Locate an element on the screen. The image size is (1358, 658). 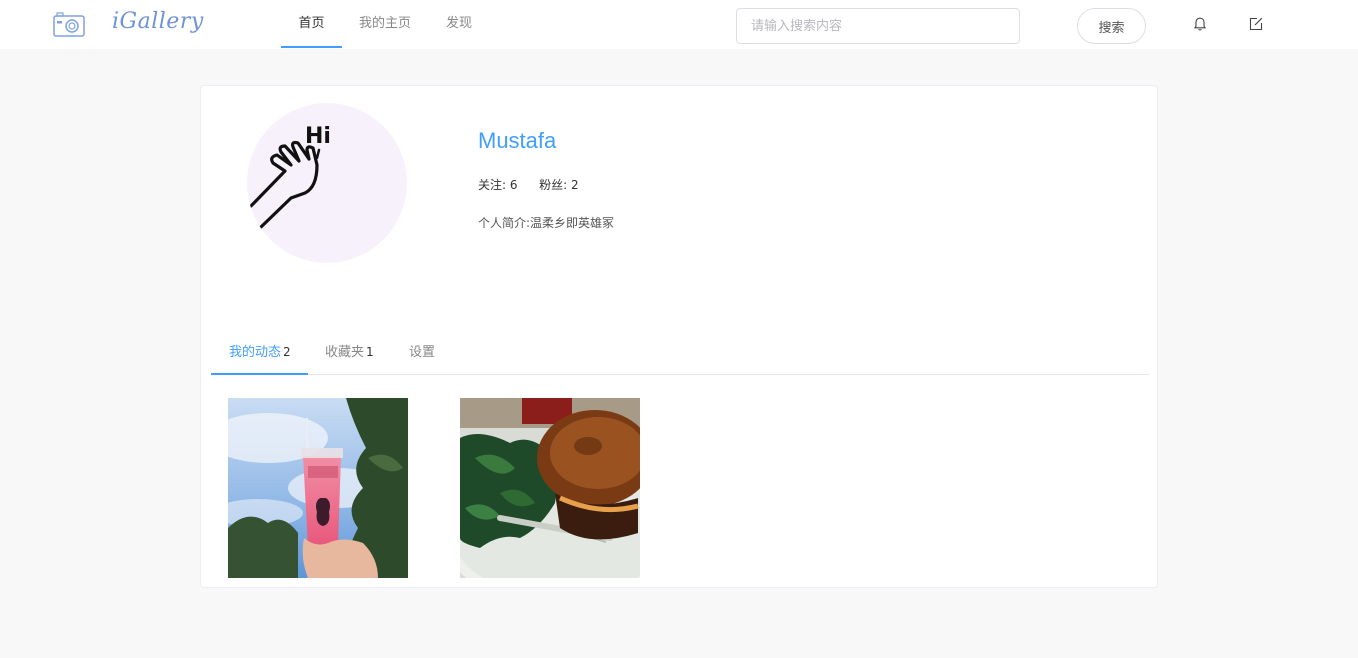
tab-favorites: 收藏夹 1 is located at coordinates (350, 351).